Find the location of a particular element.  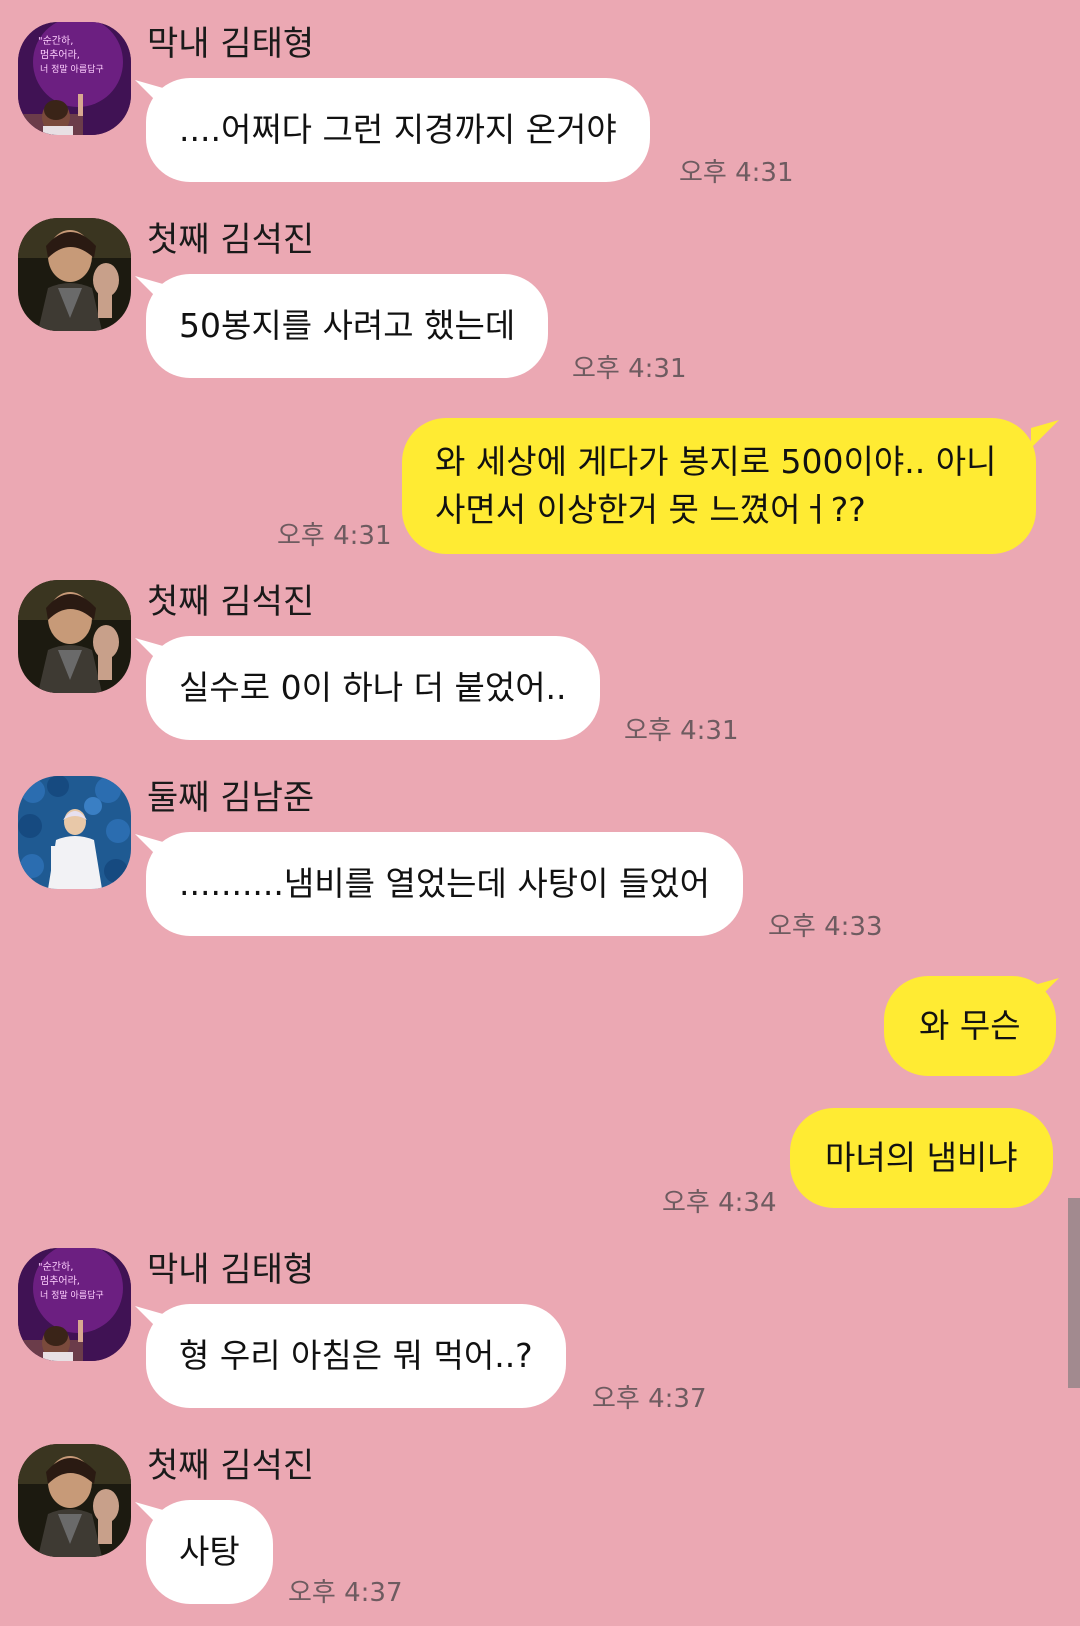

message-bubble: 50봉지를 사려고 했는데 is located at coordinates (347, 326).